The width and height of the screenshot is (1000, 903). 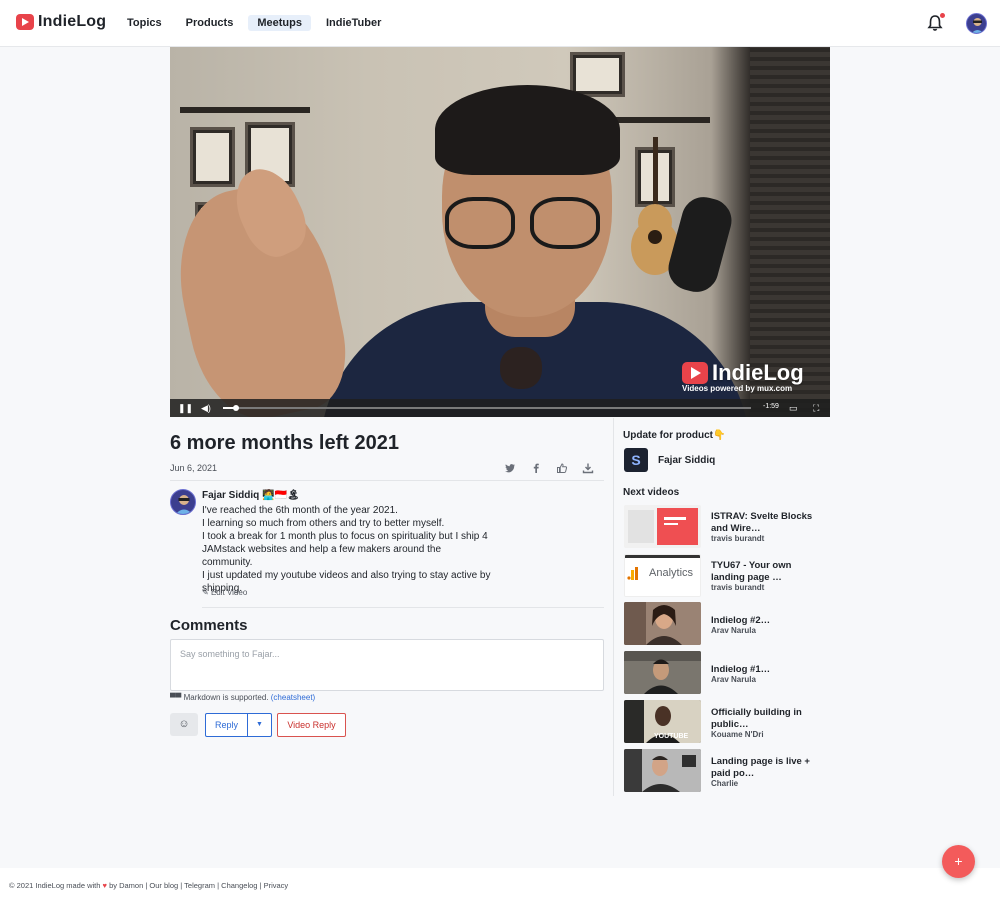 I want to click on shelf, so click(x=245, y=110).